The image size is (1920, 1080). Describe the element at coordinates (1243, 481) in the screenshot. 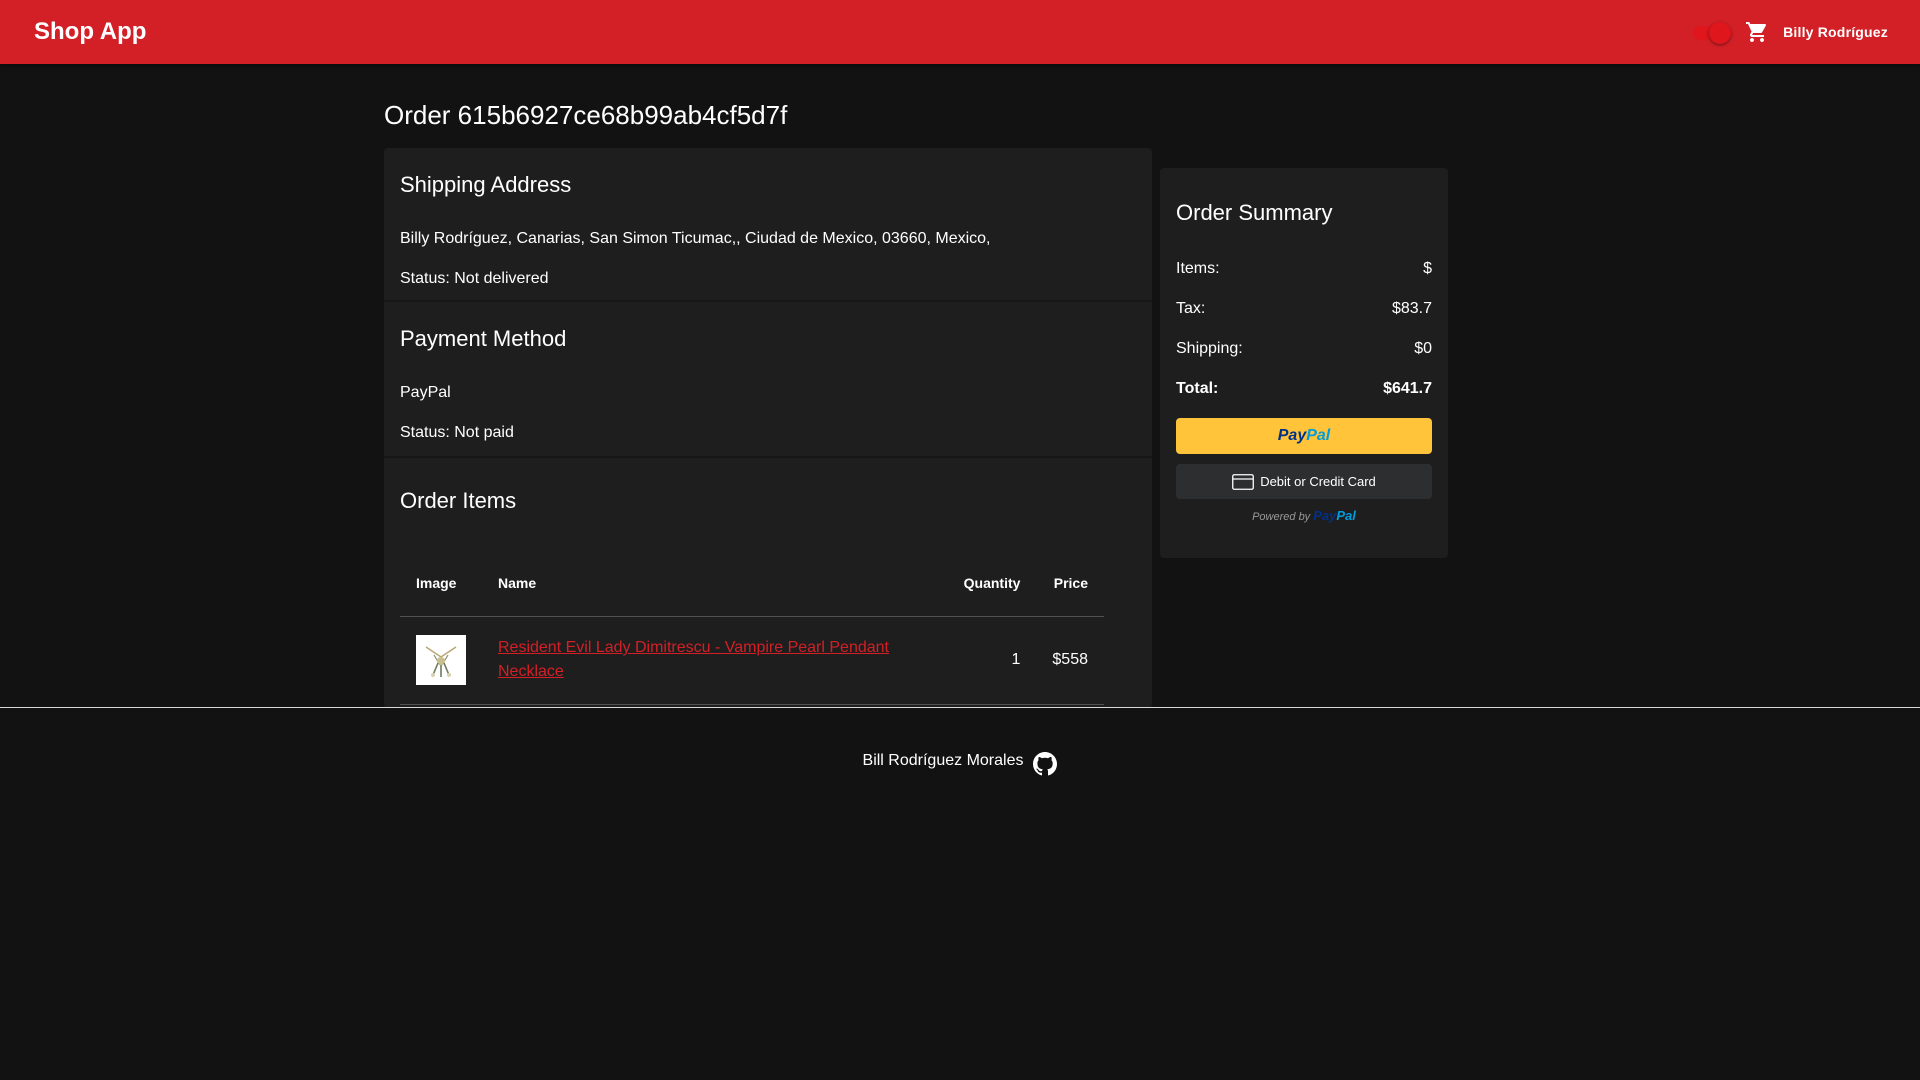

I see `credit-card-icon` at that location.